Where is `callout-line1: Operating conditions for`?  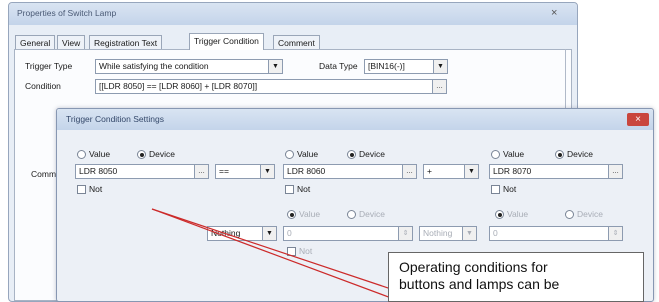
callout-line1: Operating conditions for is located at coordinates (473, 267).